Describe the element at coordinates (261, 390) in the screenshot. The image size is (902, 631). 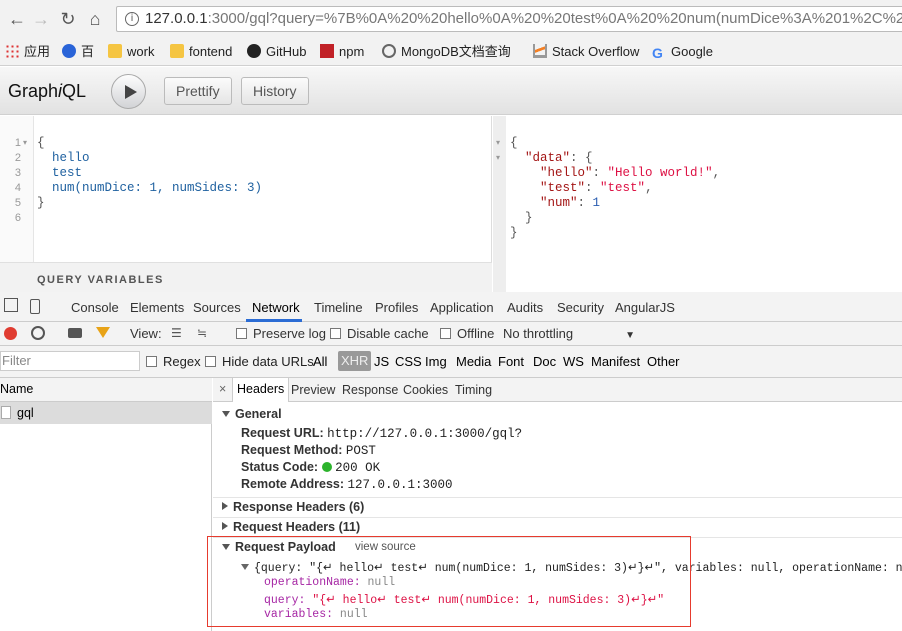
I see `tab-headers: Headers` at that location.